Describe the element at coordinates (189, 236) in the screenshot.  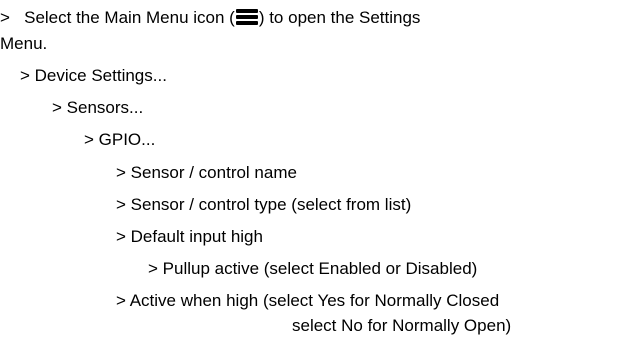
I see `step-default-input-high: > Default input high` at that location.